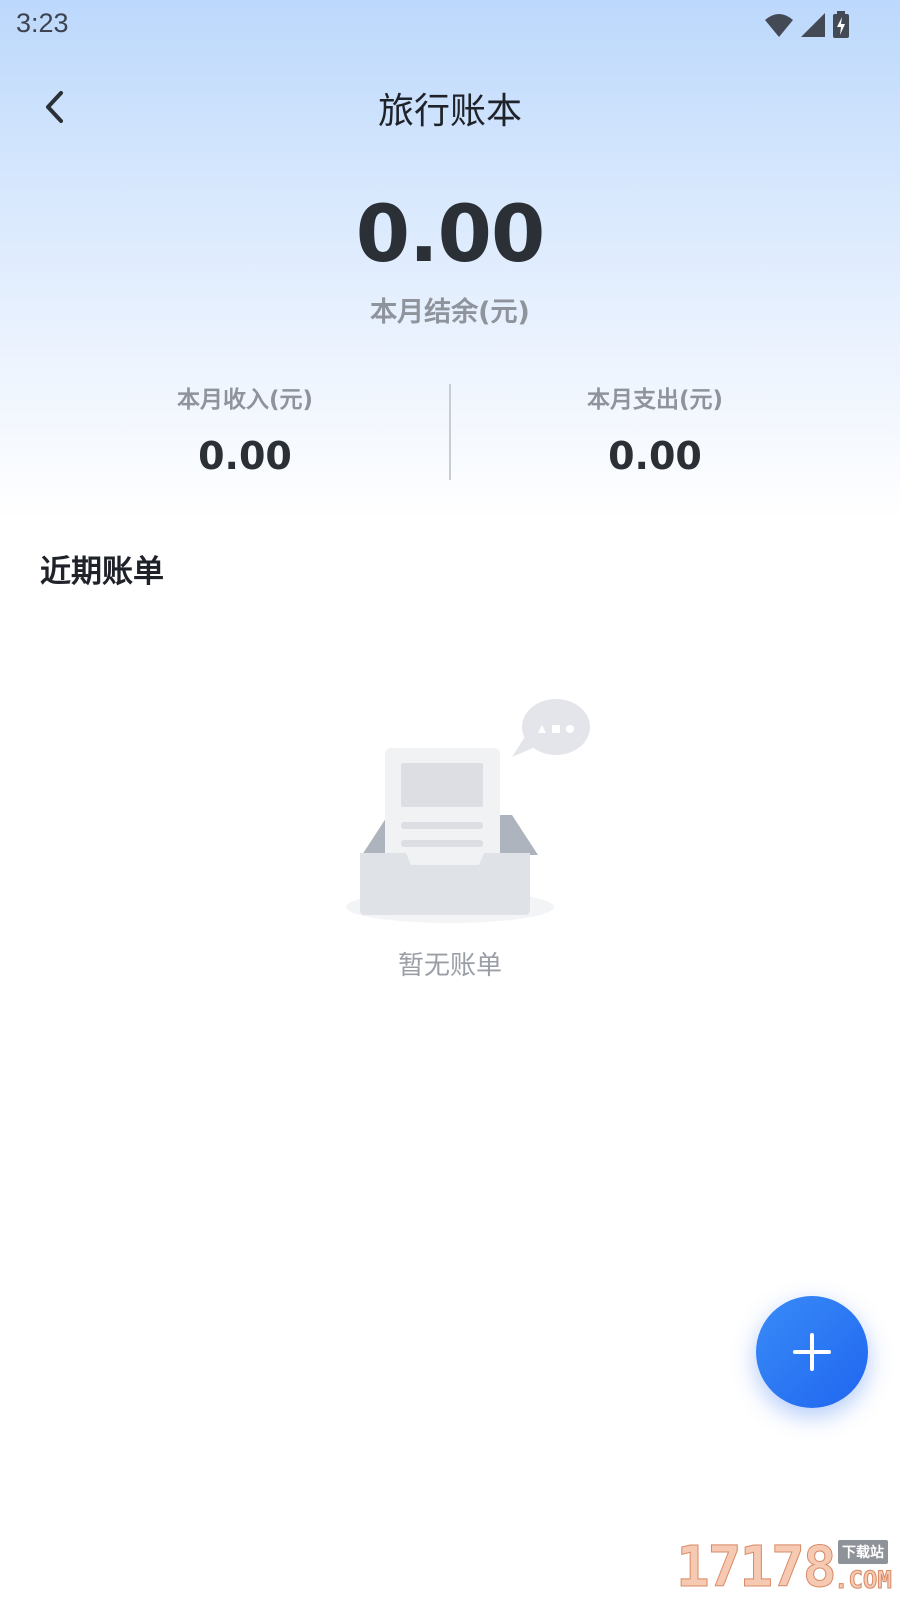 The height and width of the screenshot is (1600, 900). Describe the element at coordinates (450, 235) in the screenshot. I see `balance-amount: 0.00` at that location.